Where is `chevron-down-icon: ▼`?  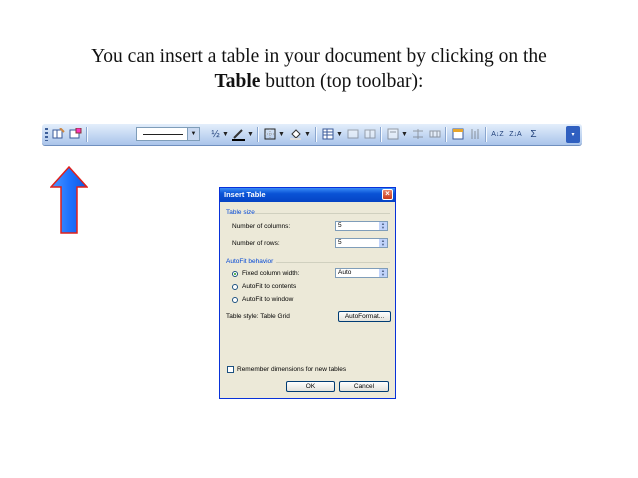
chevron-down-icon: ▼ is located at coordinates (193, 134).